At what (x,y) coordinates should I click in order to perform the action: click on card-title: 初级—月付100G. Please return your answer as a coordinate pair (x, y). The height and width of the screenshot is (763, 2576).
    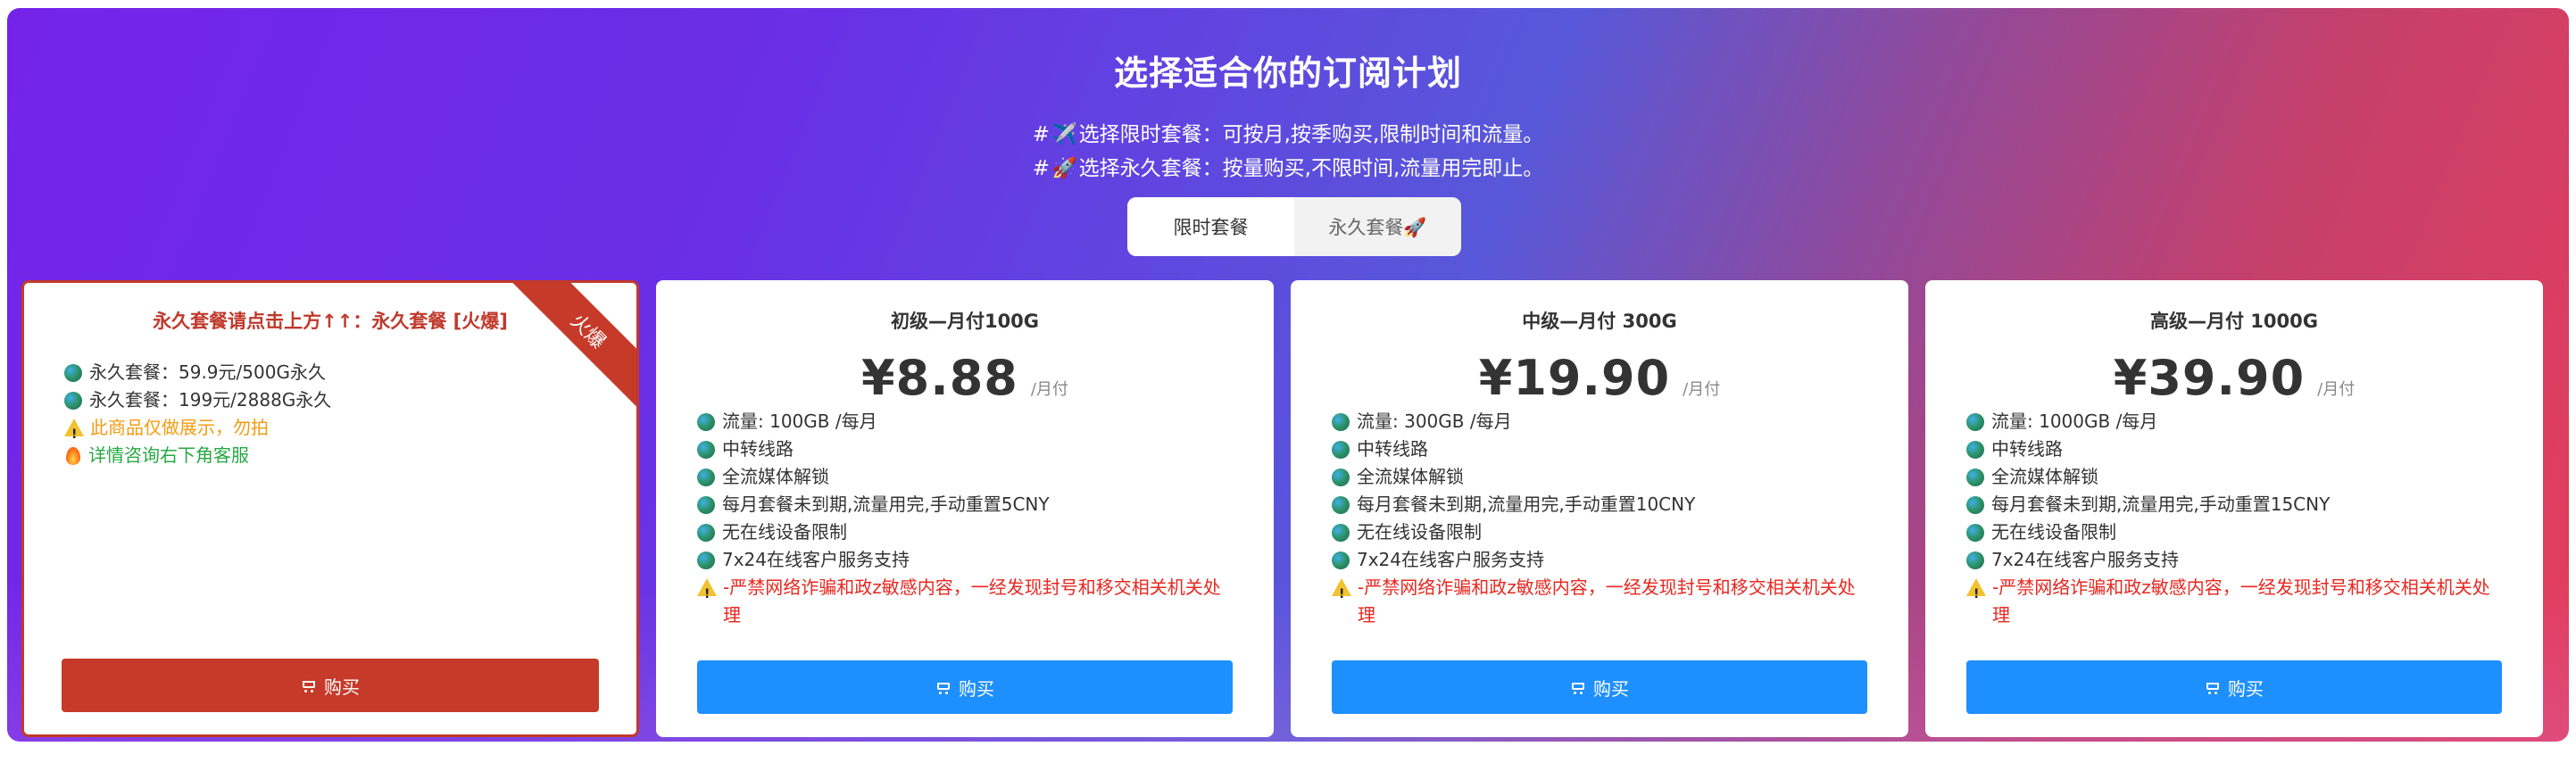
    Looking at the image, I should click on (965, 321).